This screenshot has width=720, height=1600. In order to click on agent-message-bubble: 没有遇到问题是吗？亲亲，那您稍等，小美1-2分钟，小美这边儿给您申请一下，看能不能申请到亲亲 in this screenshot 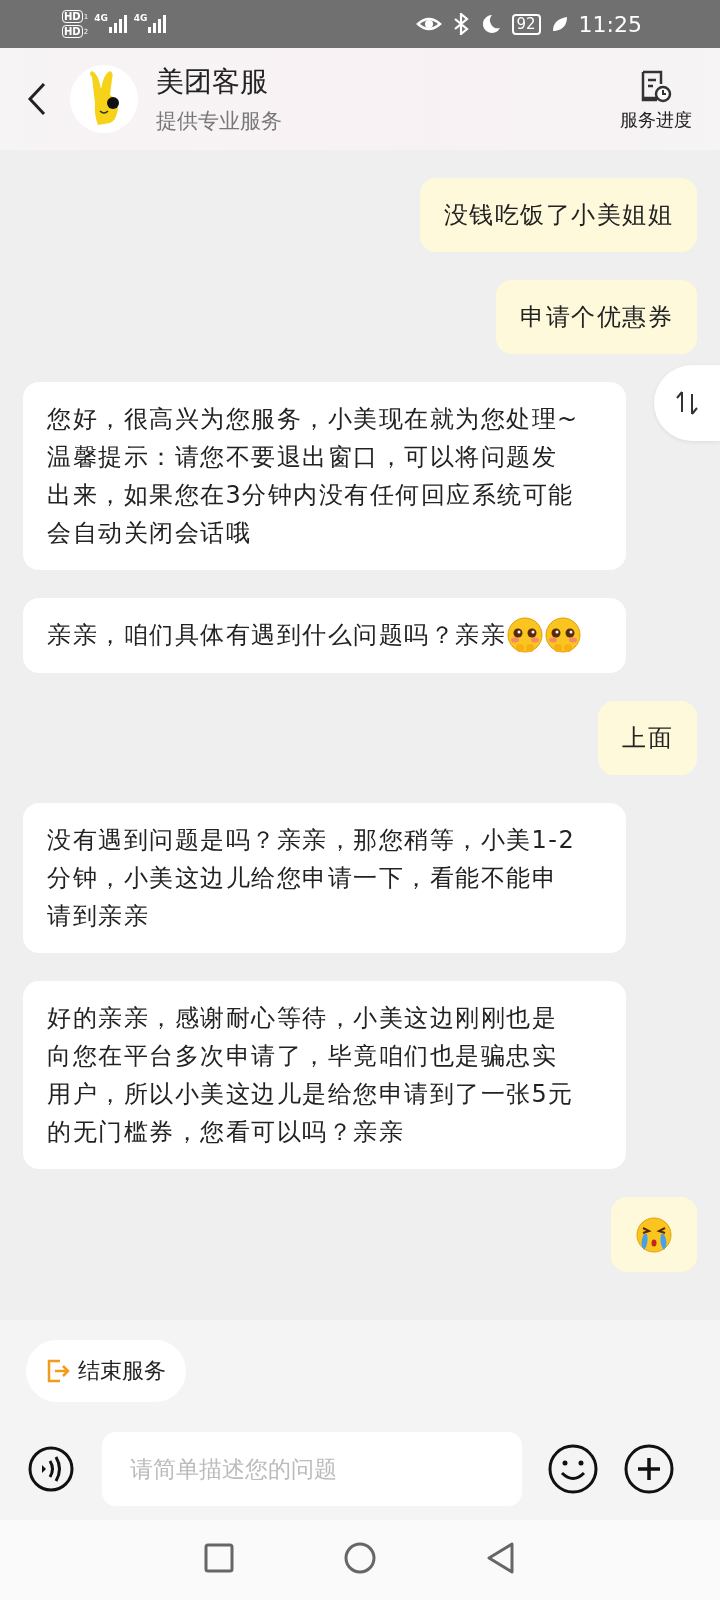, I will do `click(324, 878)`.